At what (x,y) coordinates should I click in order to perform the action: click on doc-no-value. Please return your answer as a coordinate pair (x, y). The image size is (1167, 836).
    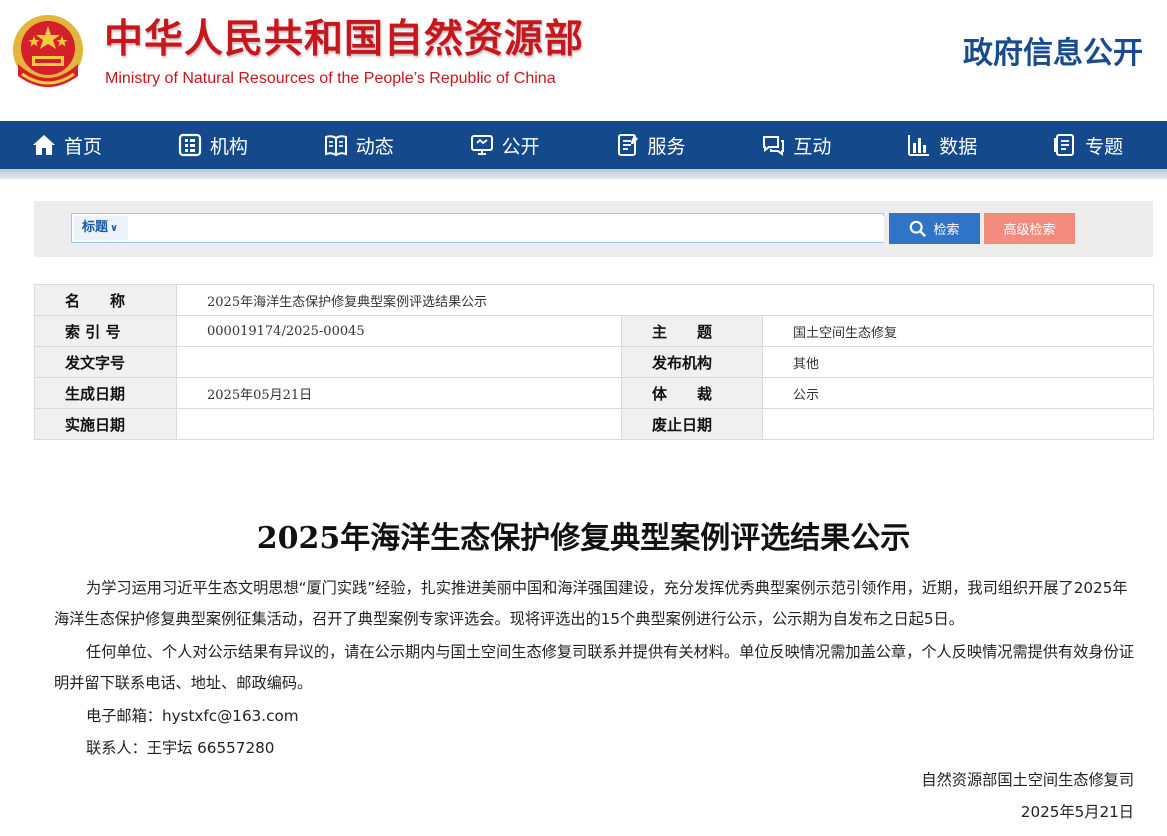
    Looking at the image, I should click on (399, 362).